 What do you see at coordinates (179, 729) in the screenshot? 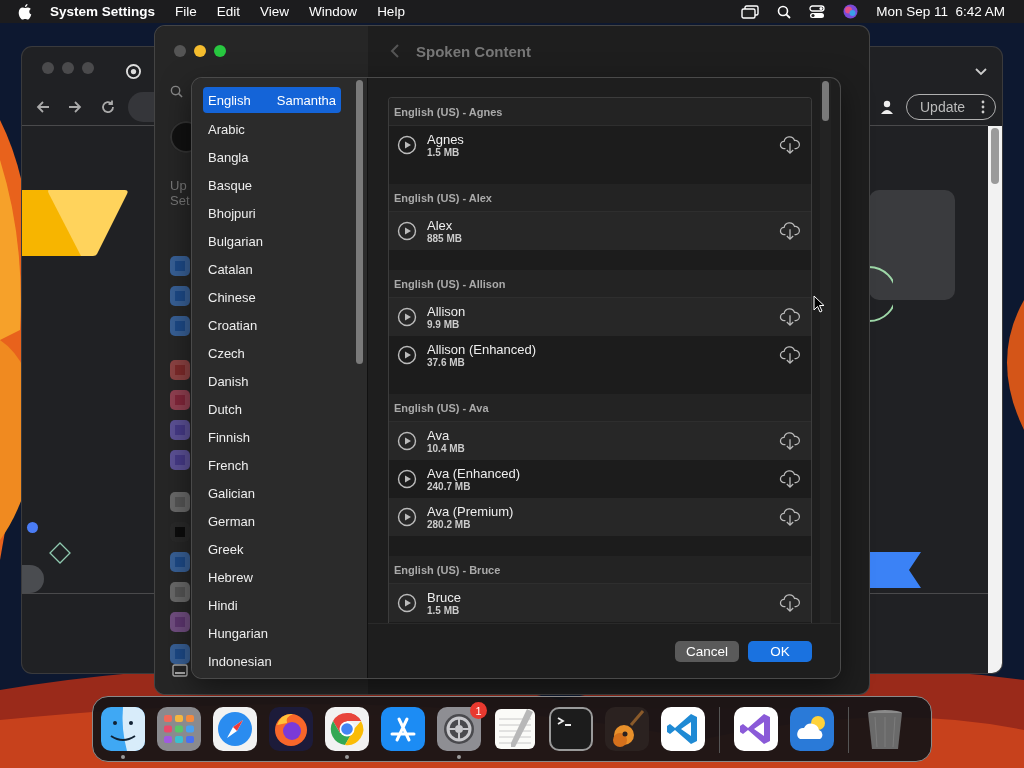
I see `grid-icon` at bounding box center [179, 729].